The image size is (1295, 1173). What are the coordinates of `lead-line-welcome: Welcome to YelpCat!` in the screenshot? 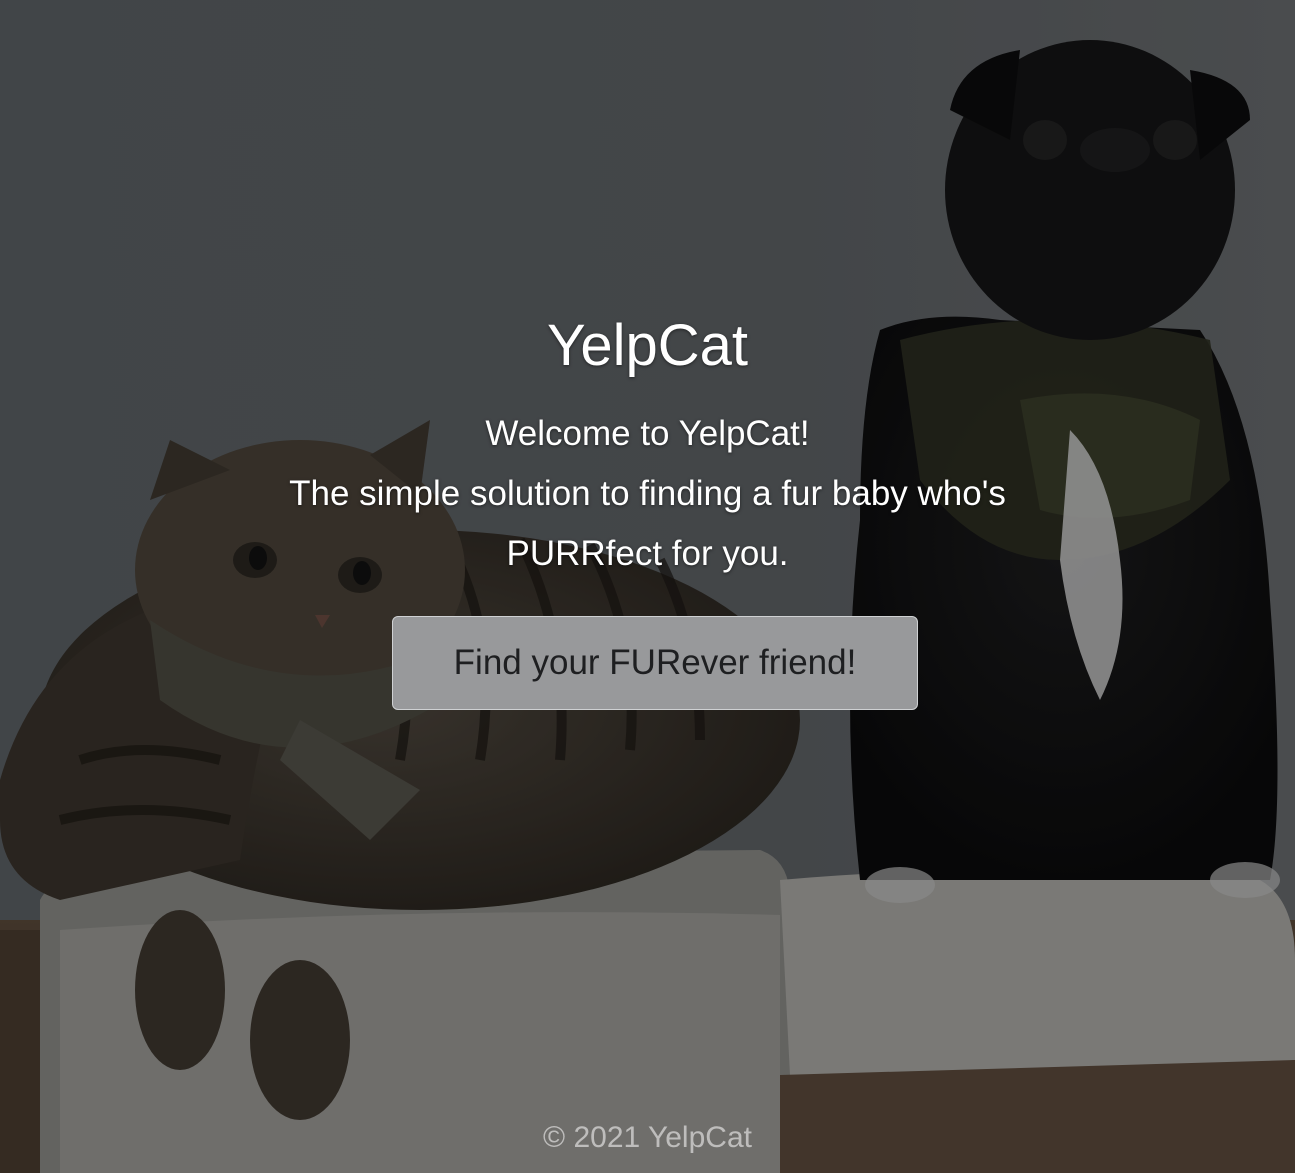 It's located at (647, 433).